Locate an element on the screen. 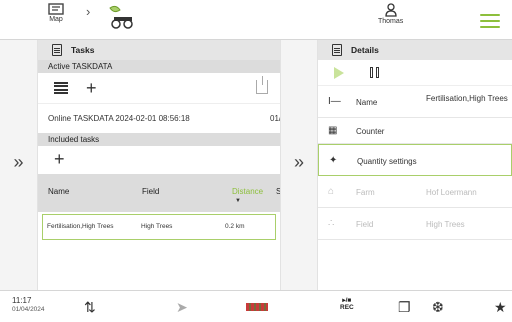 The image size is (512, 322). name-icon: I— is located at coordinates (334, 101).